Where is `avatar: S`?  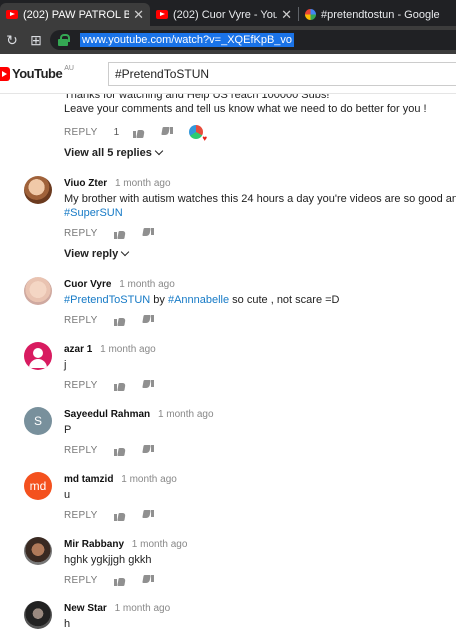 avatar: S is located at coordinates (38, 421).